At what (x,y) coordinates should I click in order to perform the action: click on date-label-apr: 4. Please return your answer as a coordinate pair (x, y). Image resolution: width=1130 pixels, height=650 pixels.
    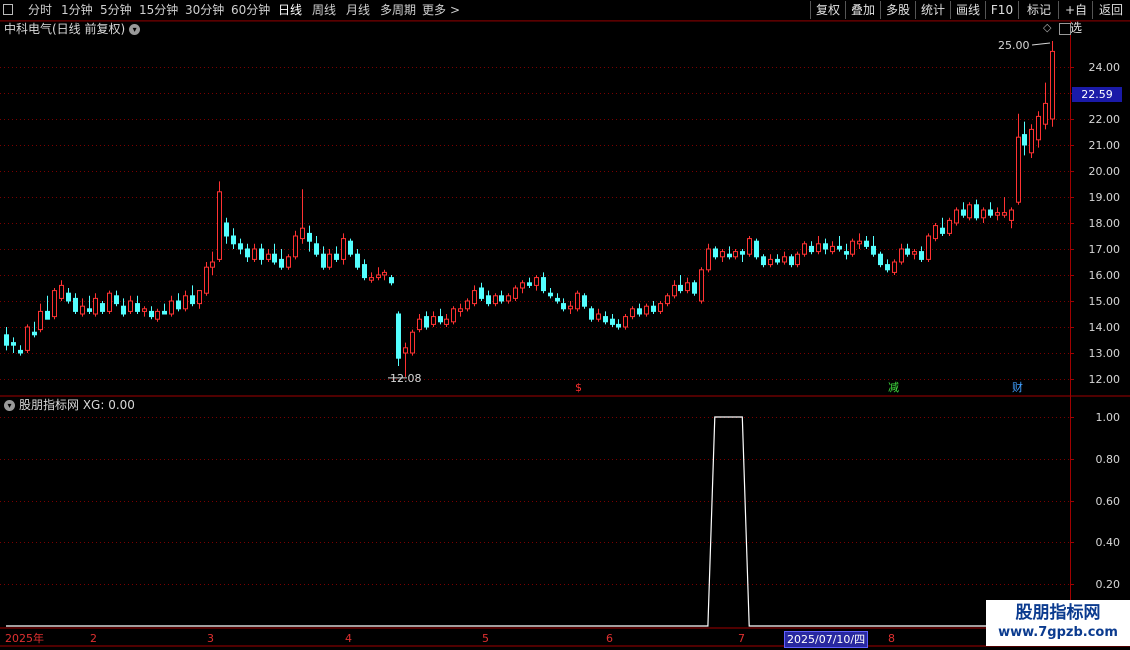
    Looking at the image, I should click on (348, 638).